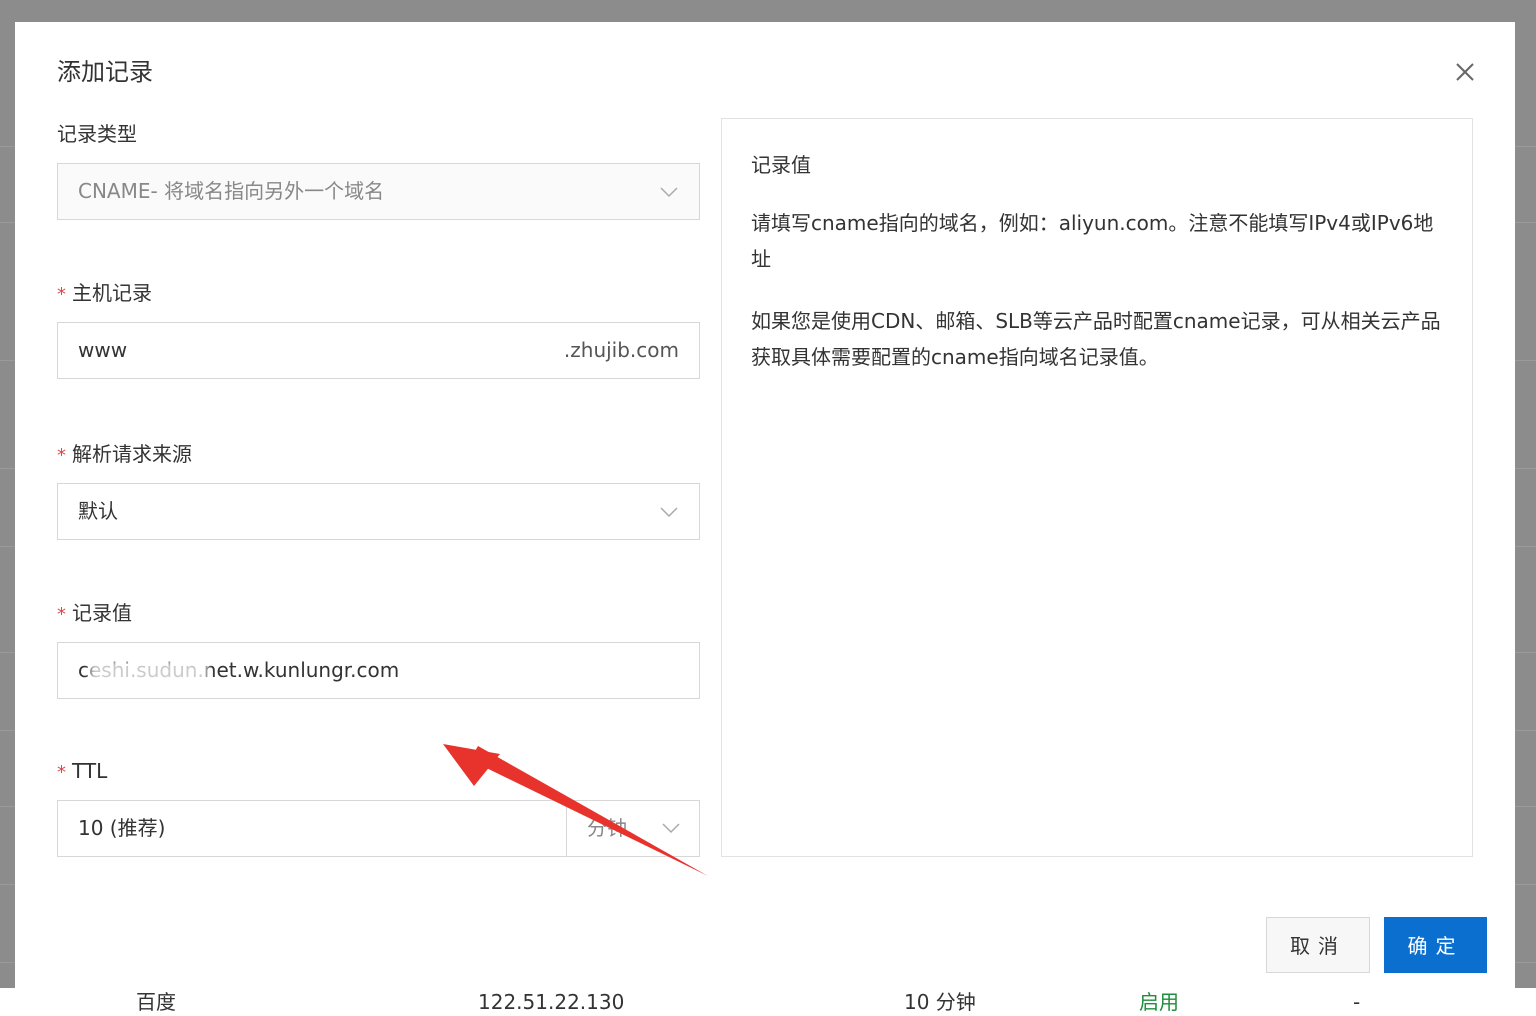  I want to click on record-value-input: ceshi.sudun.net.w.kunlungr.com, so click(378, 670).